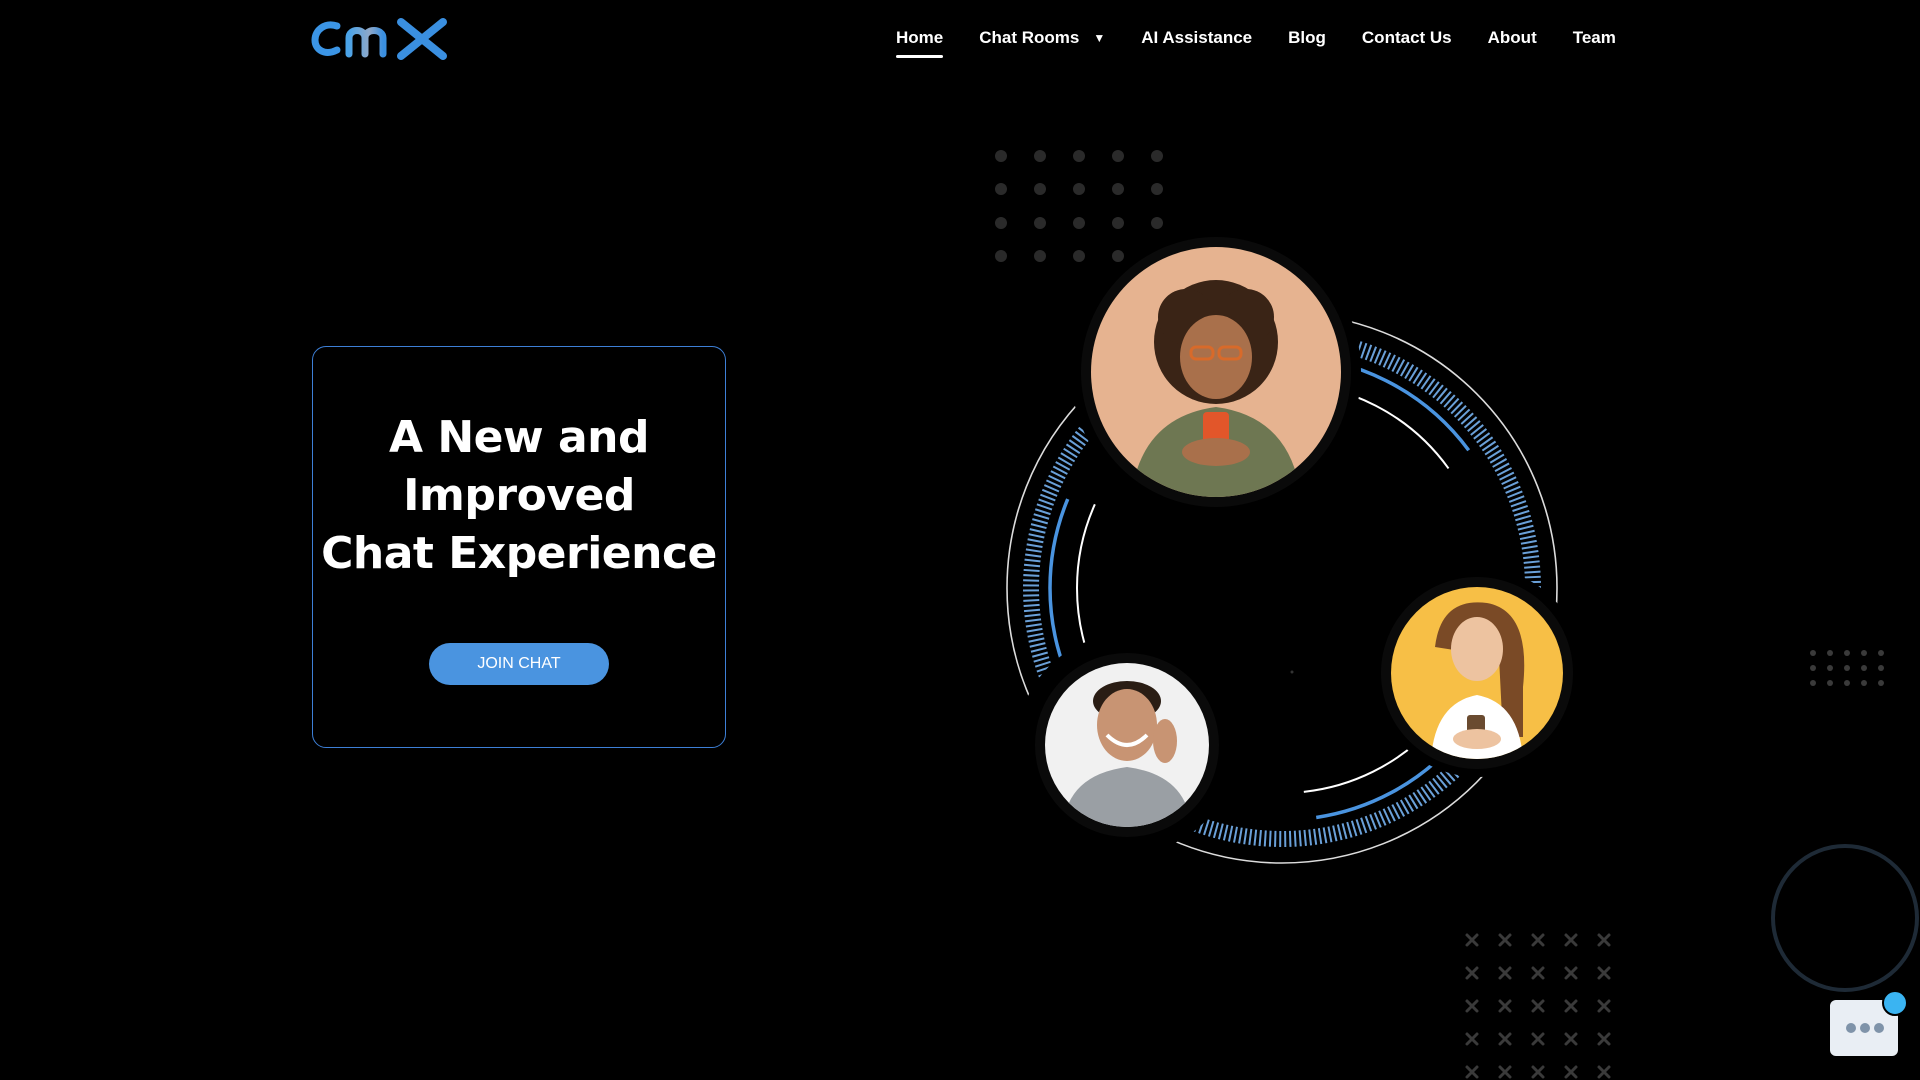 The width and height of the screenshot is (1920, 1080). What do you see at coordinates (1079, 206) in the screenshot?
I see `dot-grid-top` at bounding box center [1079, 206].